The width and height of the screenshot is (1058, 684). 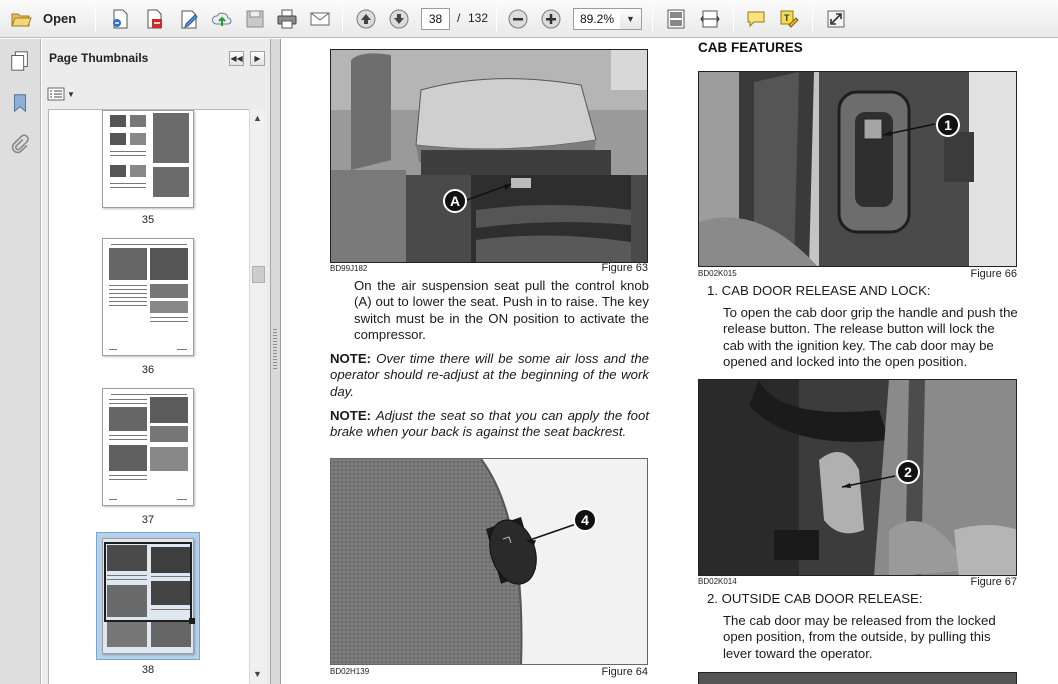 What do you see at coordinates (857, 678) in the screenshot?
I see `next-figure-photo` at bounding box center [857, 678].